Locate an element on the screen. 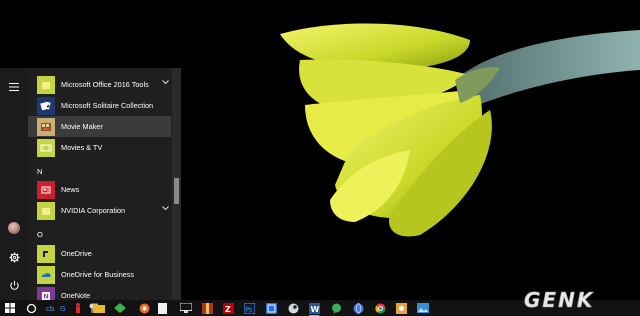 The image size is (640, 316). user-avatar is located at coordinates (14, 228).